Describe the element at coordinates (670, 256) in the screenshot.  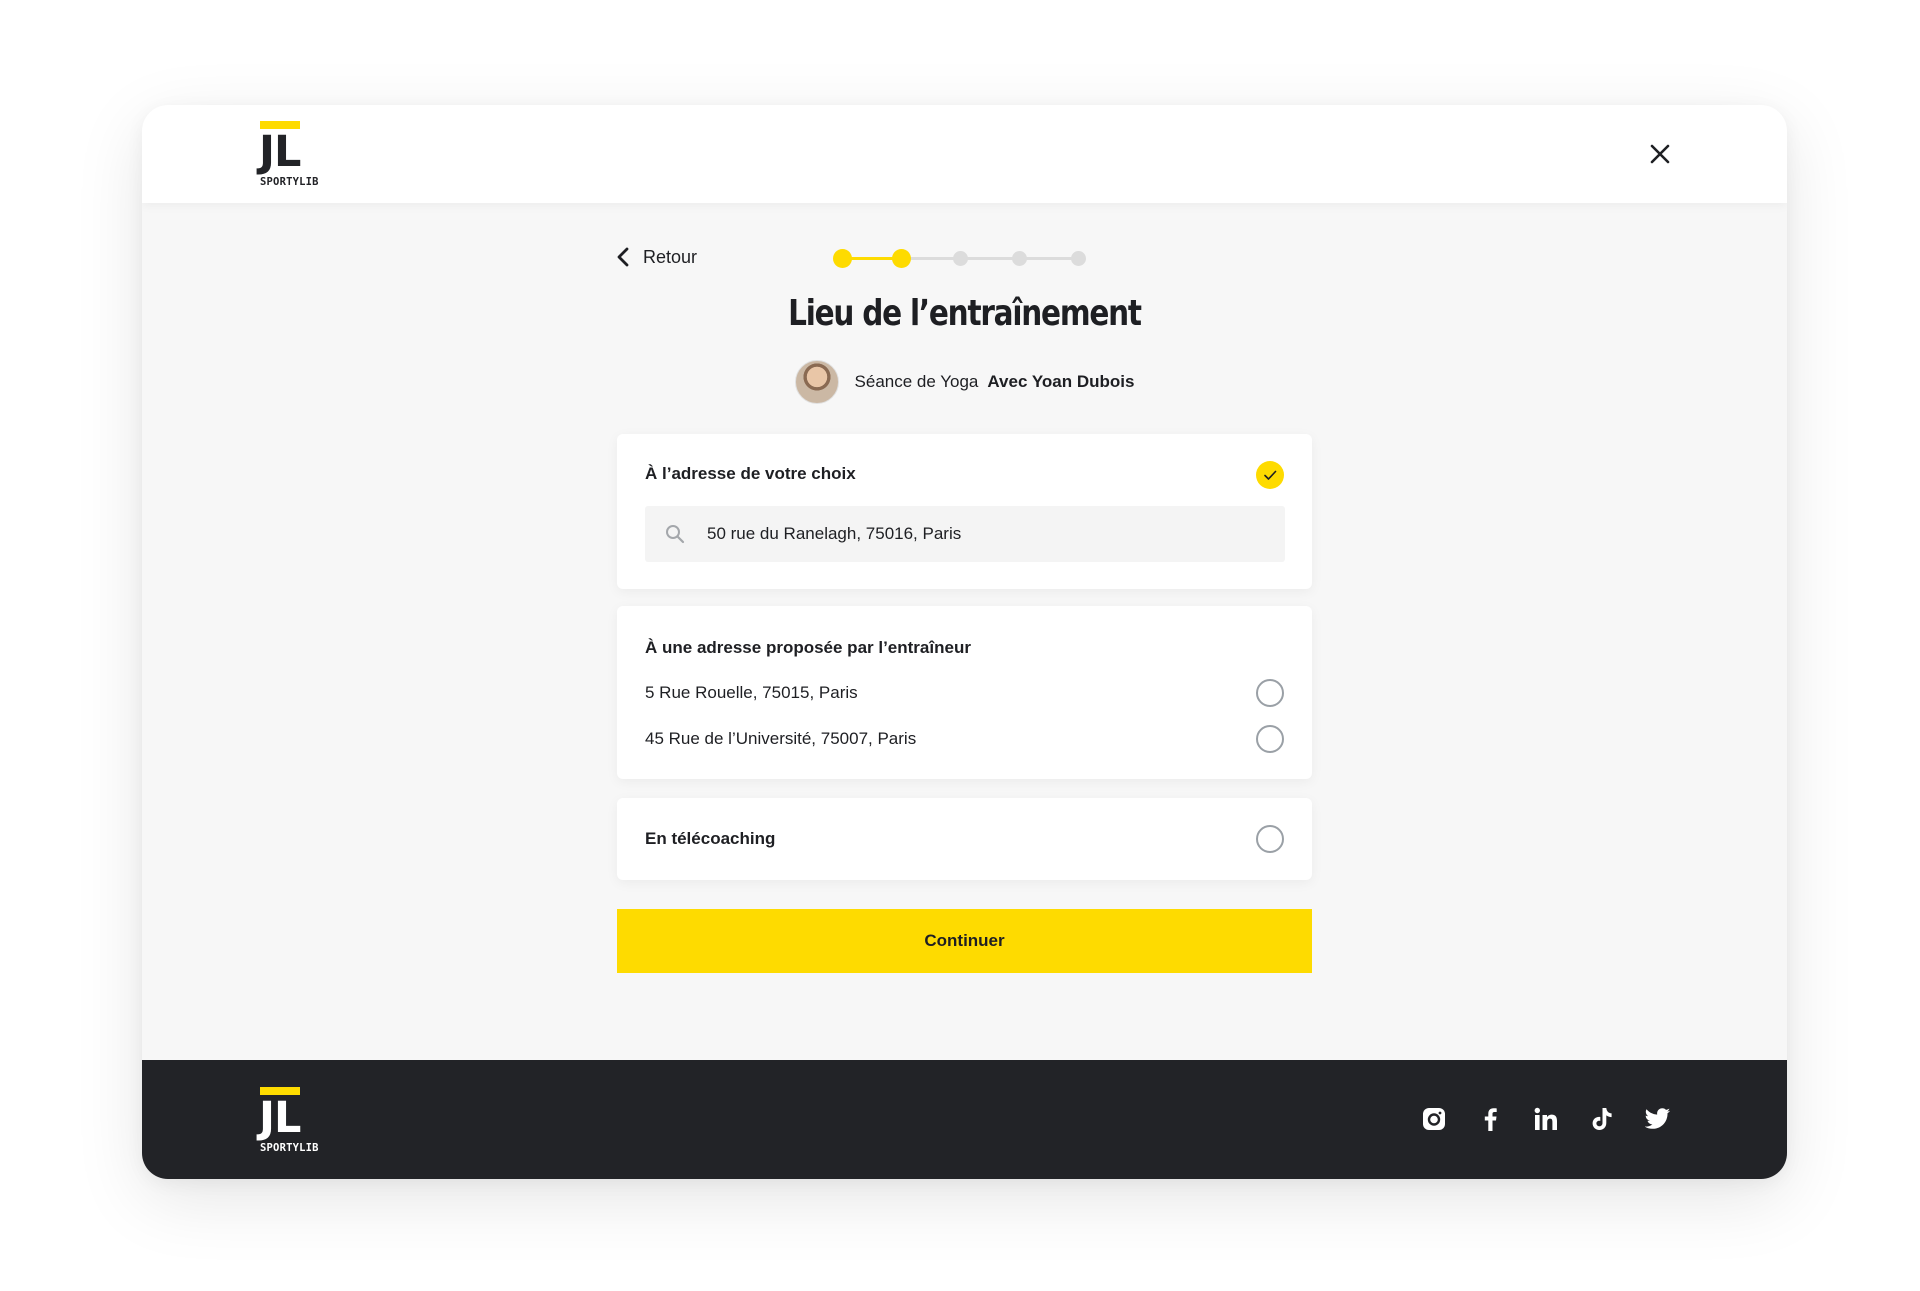
I see `back-label: Retour` at that location.